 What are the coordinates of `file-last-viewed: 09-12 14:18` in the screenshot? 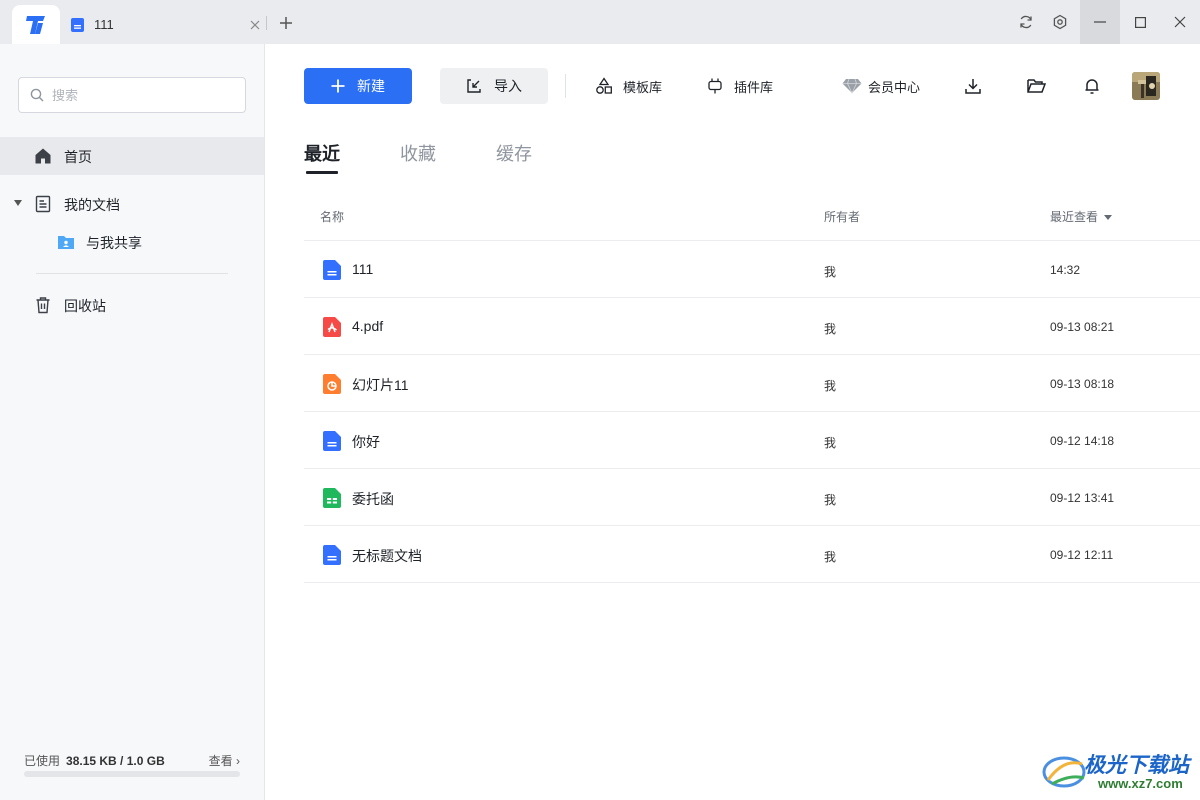 It's located at (1082, 441).